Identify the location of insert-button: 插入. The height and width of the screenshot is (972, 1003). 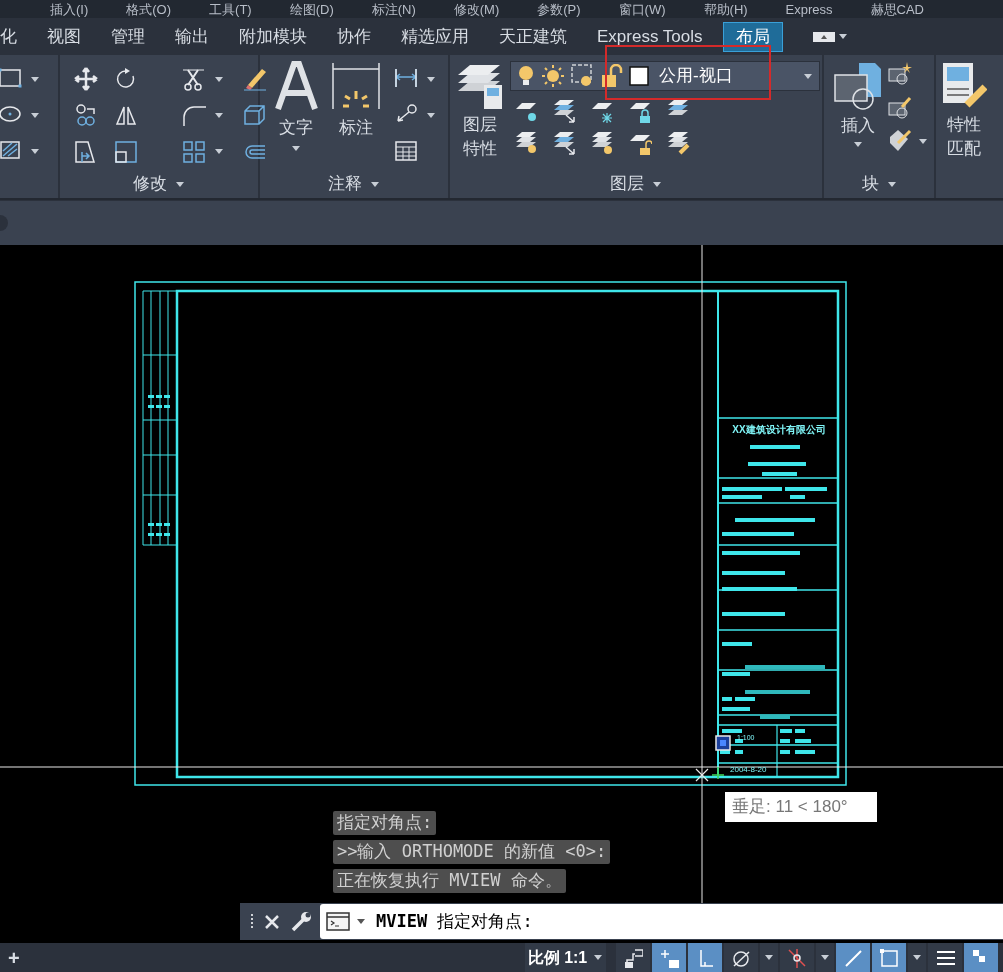
(858, 115).